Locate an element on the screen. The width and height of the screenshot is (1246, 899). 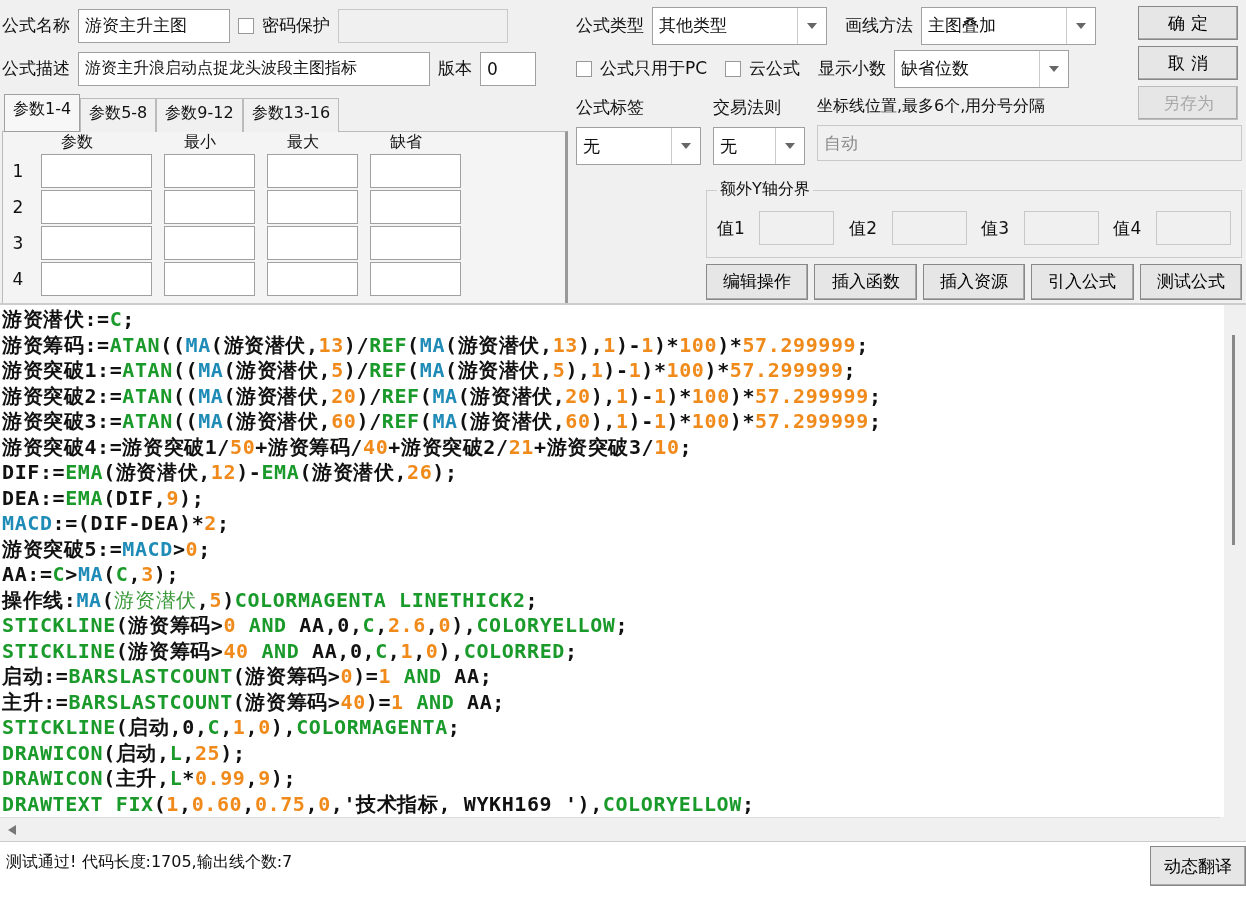
code-line: STICKLINE(启动,0,C,1,0),COLORMAGENTA; is located at coordinates (232, 728).